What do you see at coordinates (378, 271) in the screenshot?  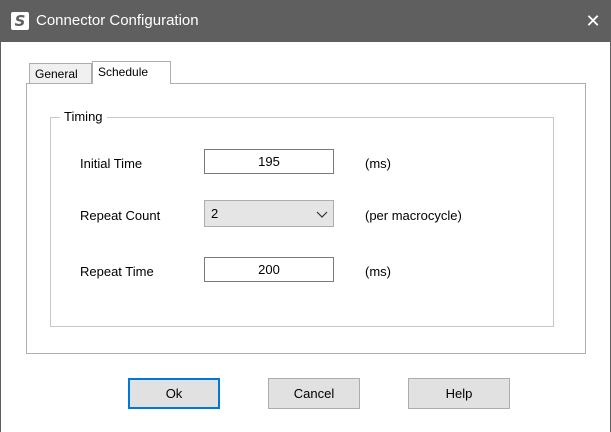 I see `repeat-time-unit: (ms)` at bounding box center [378, 271].